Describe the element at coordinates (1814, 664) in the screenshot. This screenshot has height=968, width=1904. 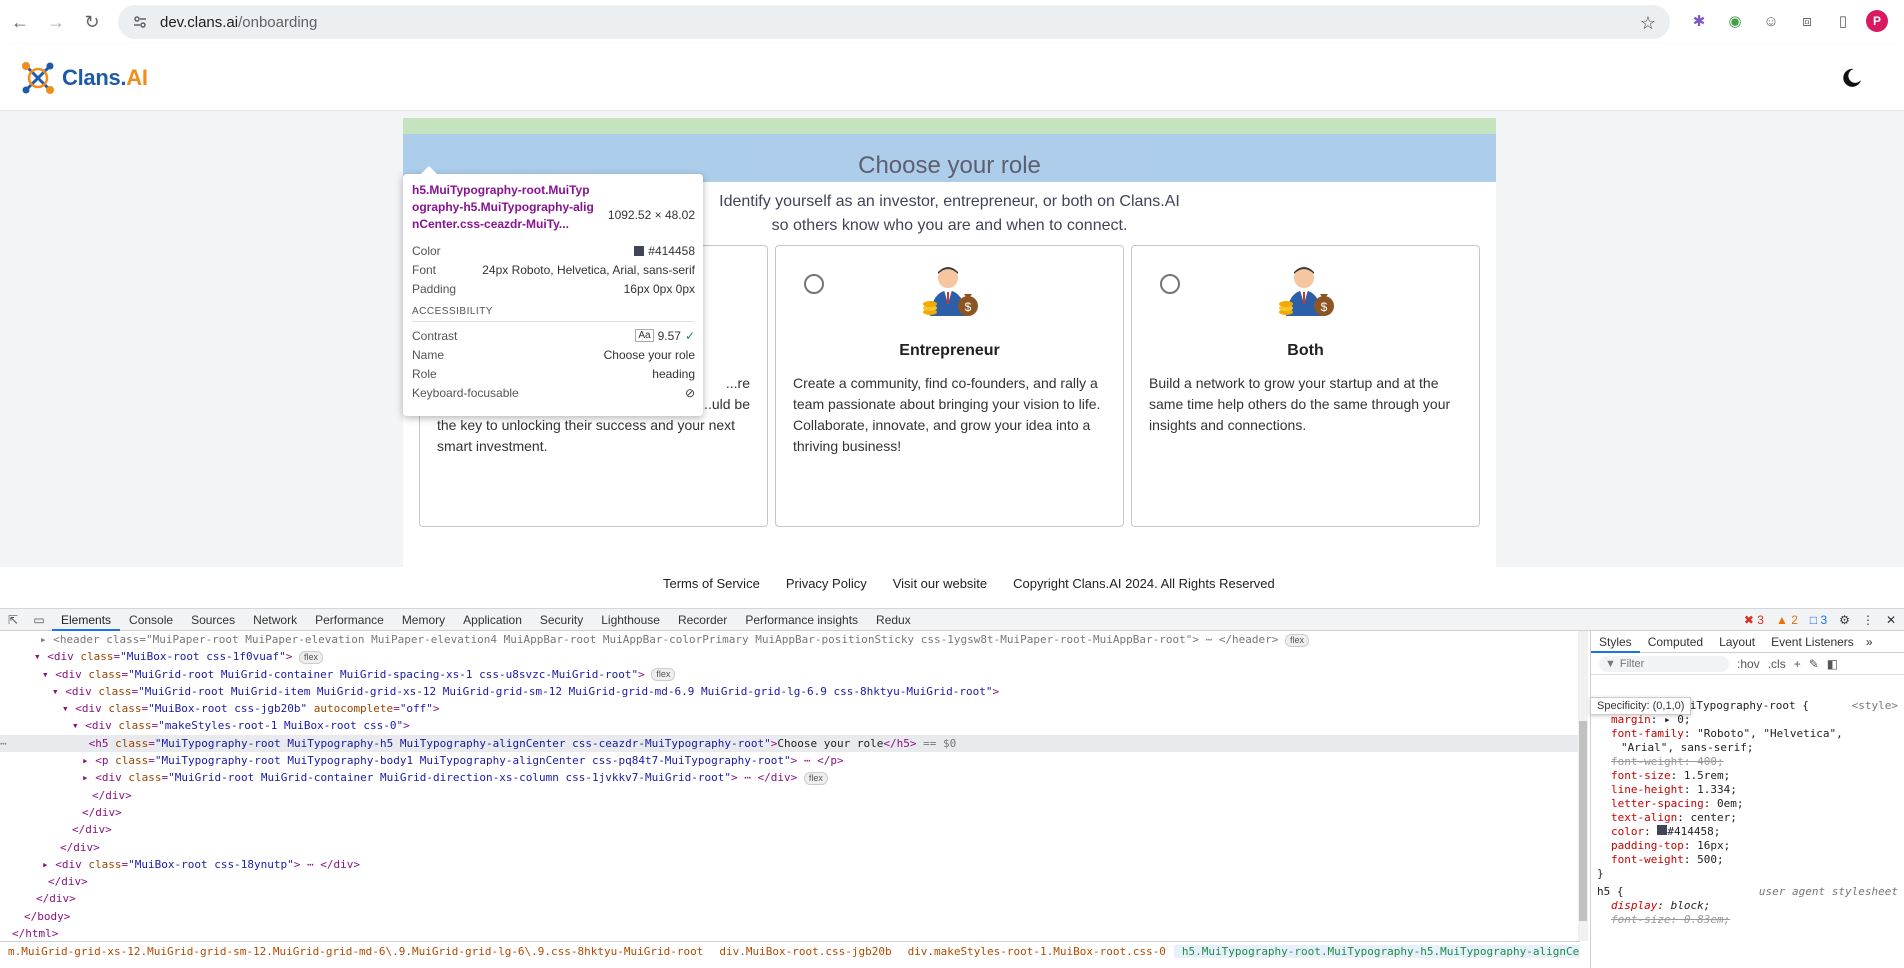
I see `paint-icon: ✎` at that location.